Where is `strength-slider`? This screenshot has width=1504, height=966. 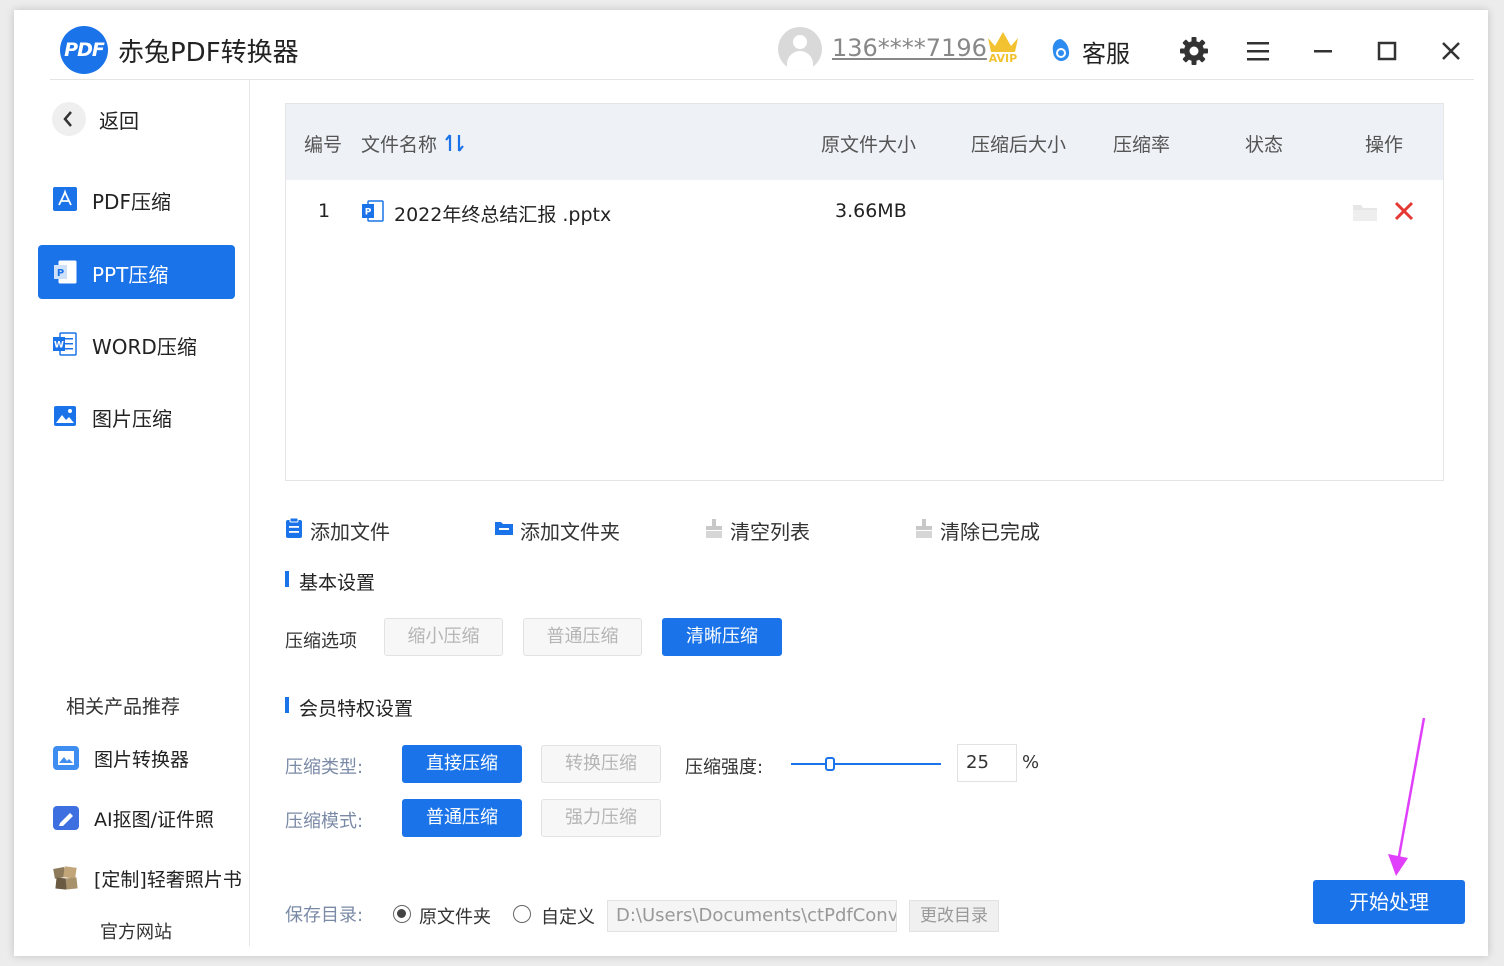
strength-slider is located at coordinates (867, 764).